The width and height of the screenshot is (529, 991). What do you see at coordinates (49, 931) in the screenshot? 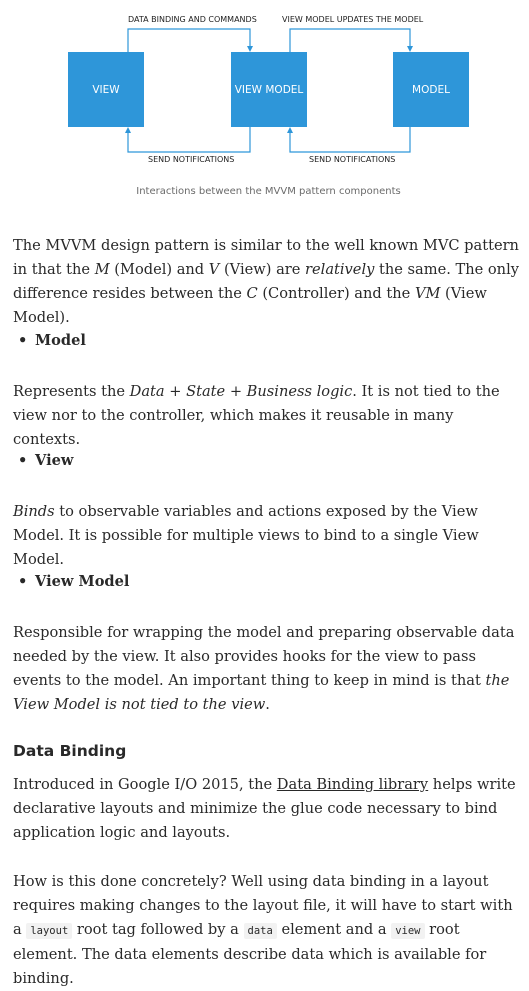
I see `code-layout: layout` at bounding box center [49, 931].